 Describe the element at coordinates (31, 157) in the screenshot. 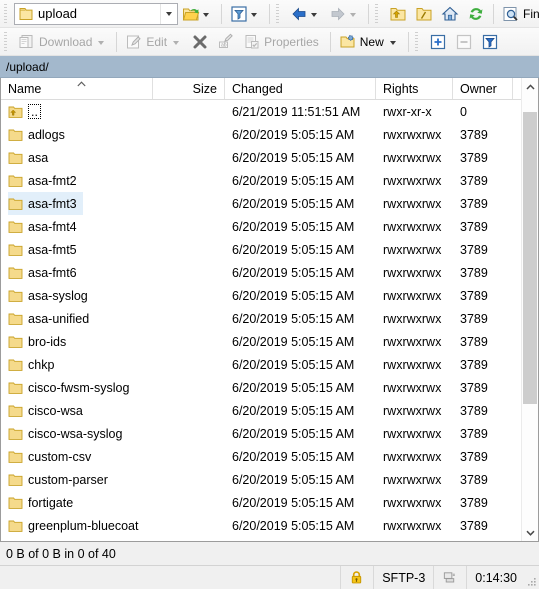

I see `file-name-cell: asa` at that location.